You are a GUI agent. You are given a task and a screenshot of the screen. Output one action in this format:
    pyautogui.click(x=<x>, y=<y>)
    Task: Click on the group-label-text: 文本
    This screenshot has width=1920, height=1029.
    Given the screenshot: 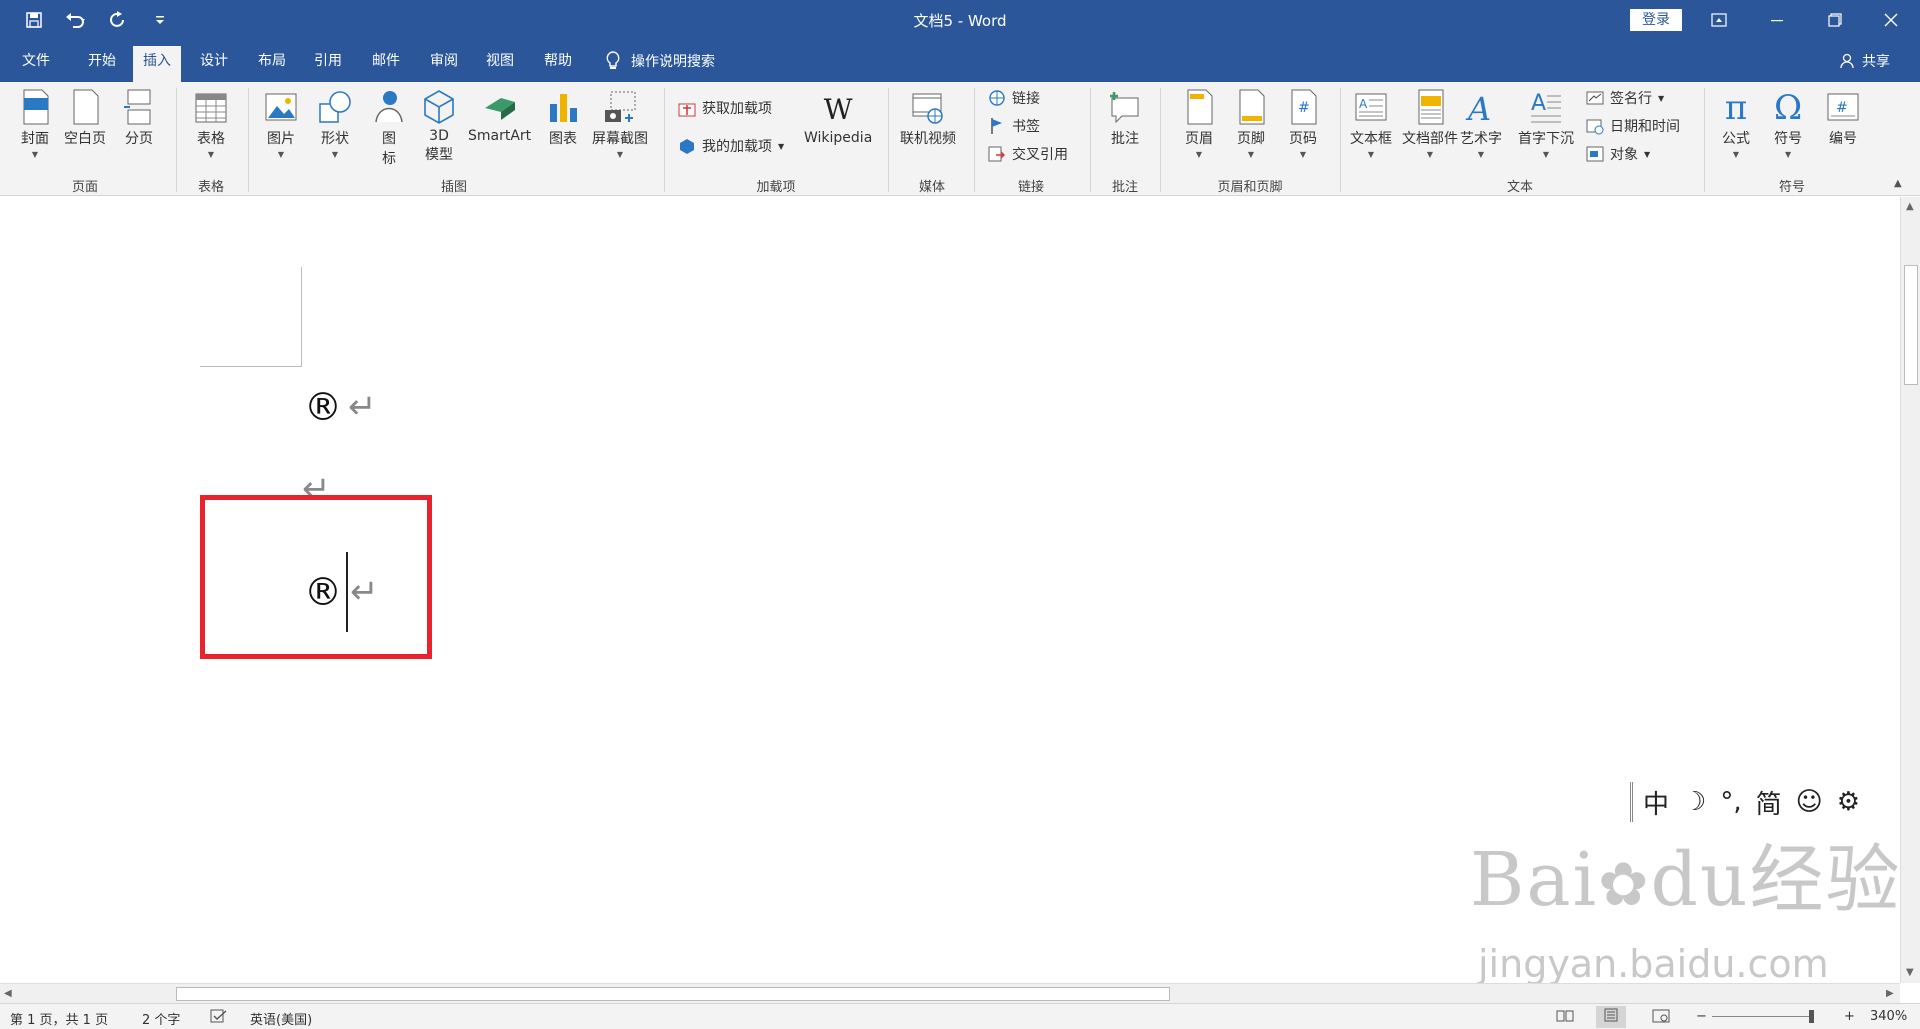 What is the action you would take?
    pyautogui.click(x=1519, y=187)
    